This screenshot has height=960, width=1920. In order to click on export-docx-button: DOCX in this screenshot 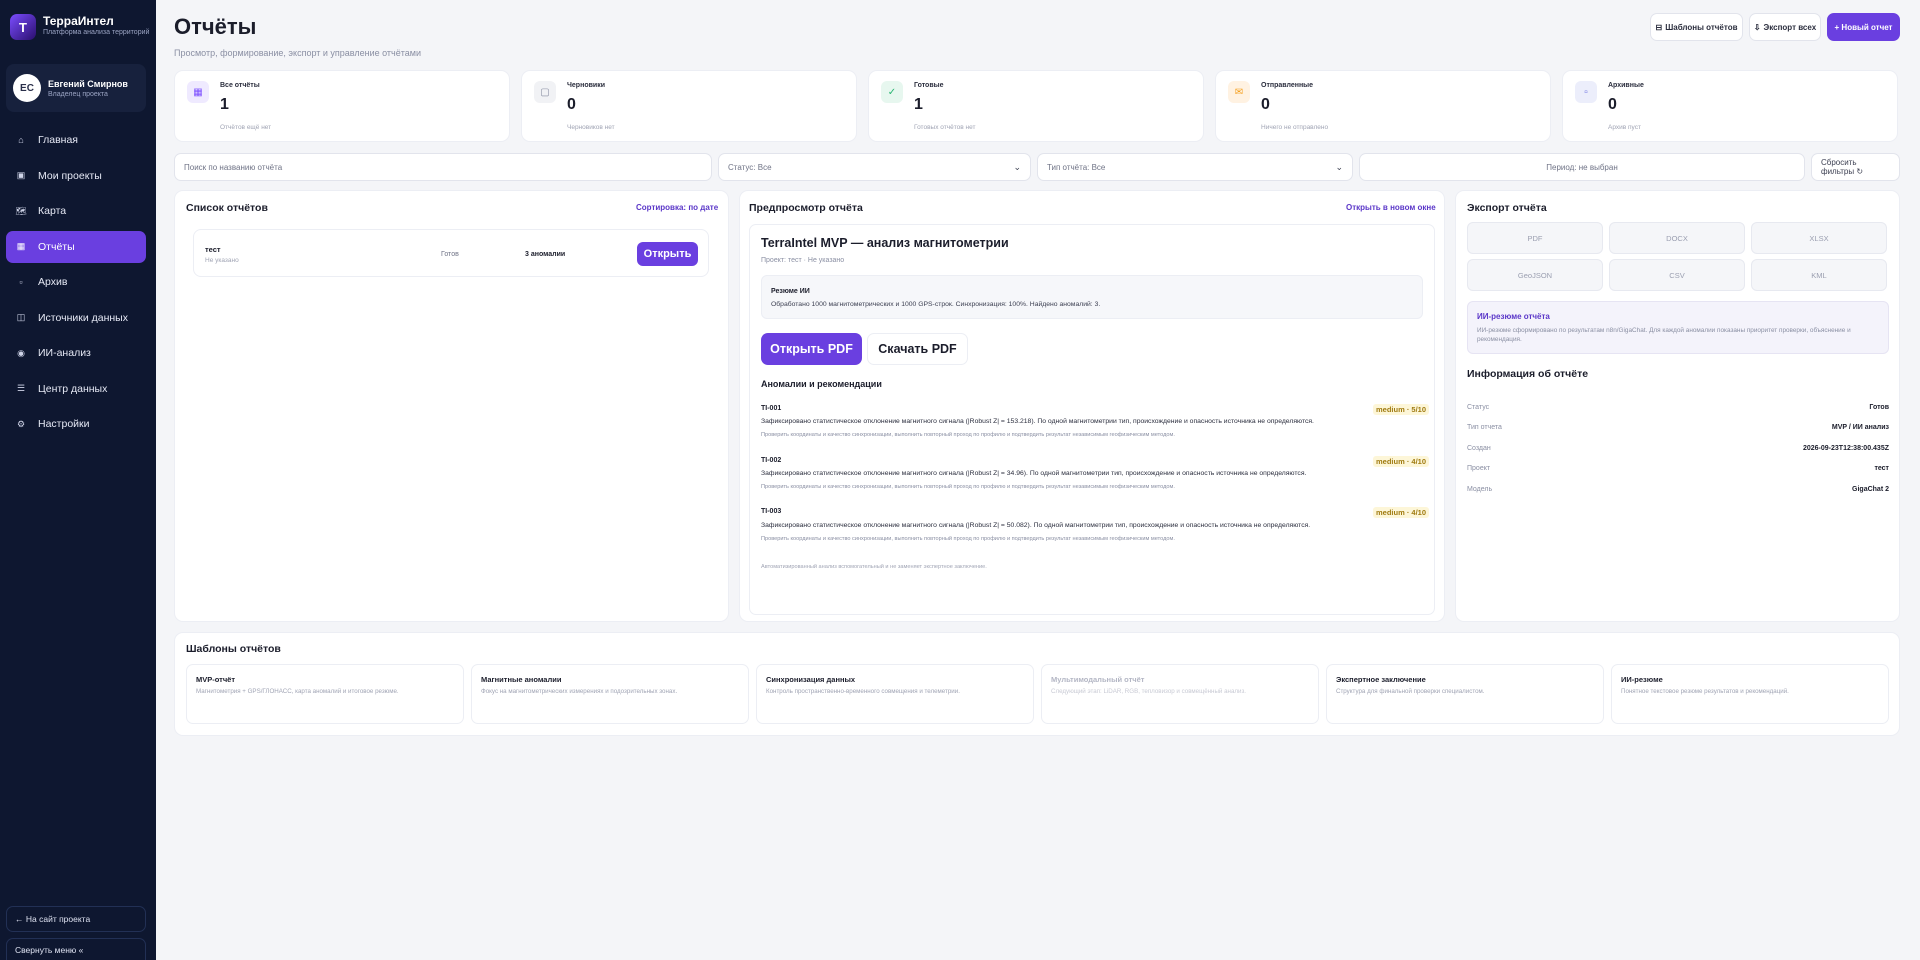, I will do `click(1677, 238)`.